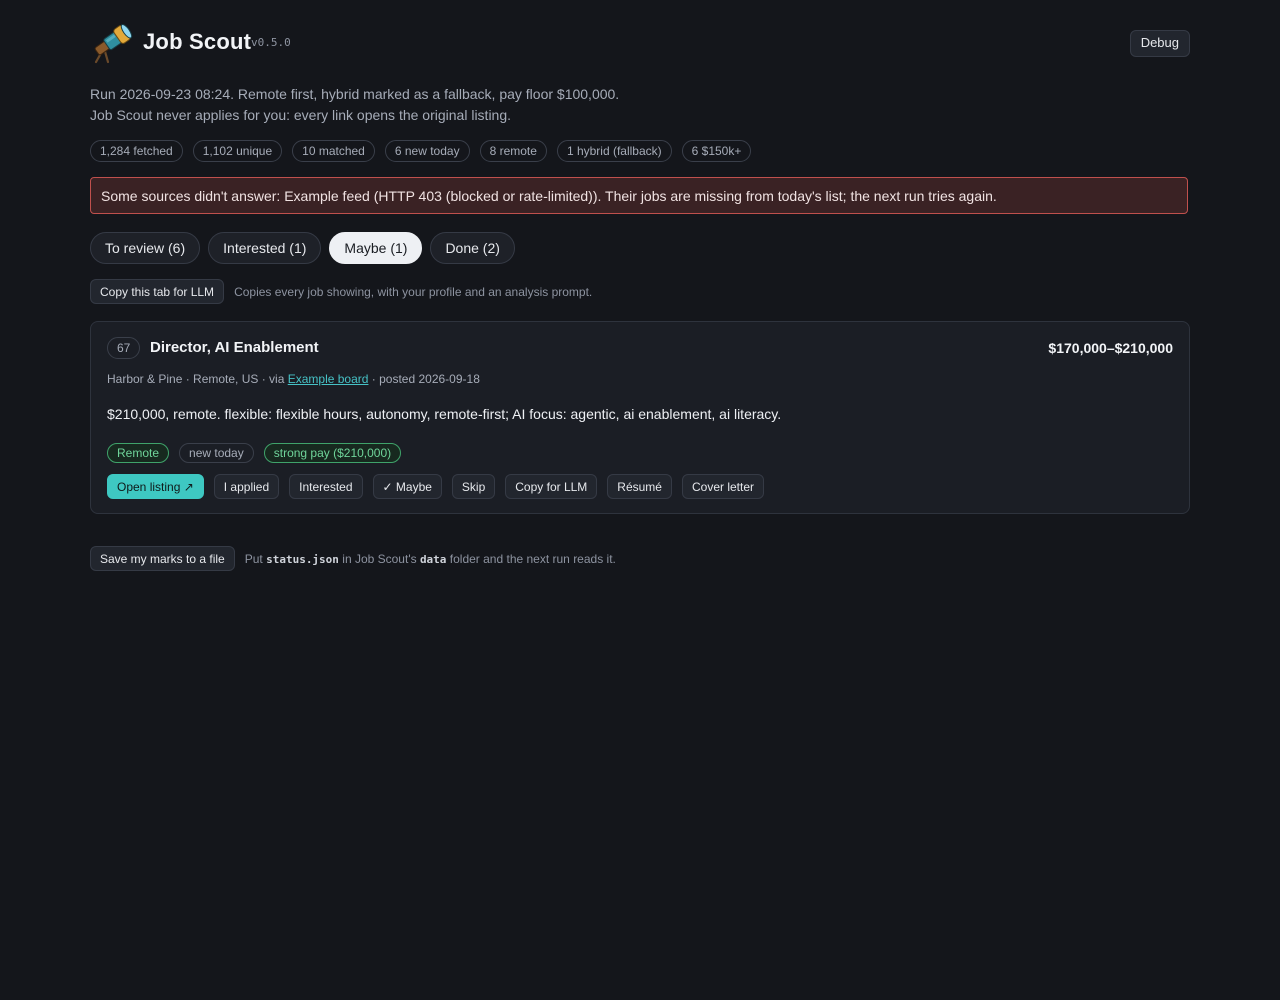 The image size is (1280, 1000). I want to click on open-listing-button: Open listing ↗, so click(155, 486).